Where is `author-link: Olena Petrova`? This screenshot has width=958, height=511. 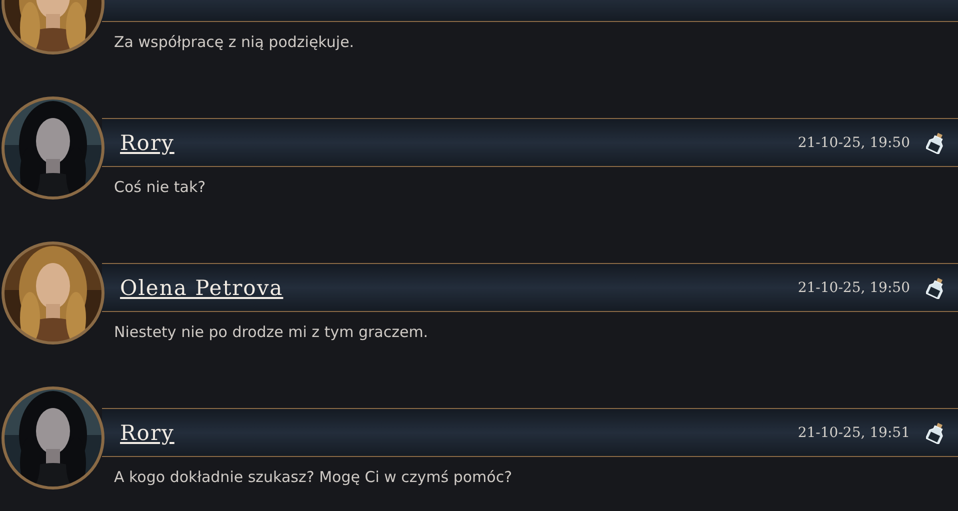
author-link: Olena Petrova is located at coordinates (202, 288).